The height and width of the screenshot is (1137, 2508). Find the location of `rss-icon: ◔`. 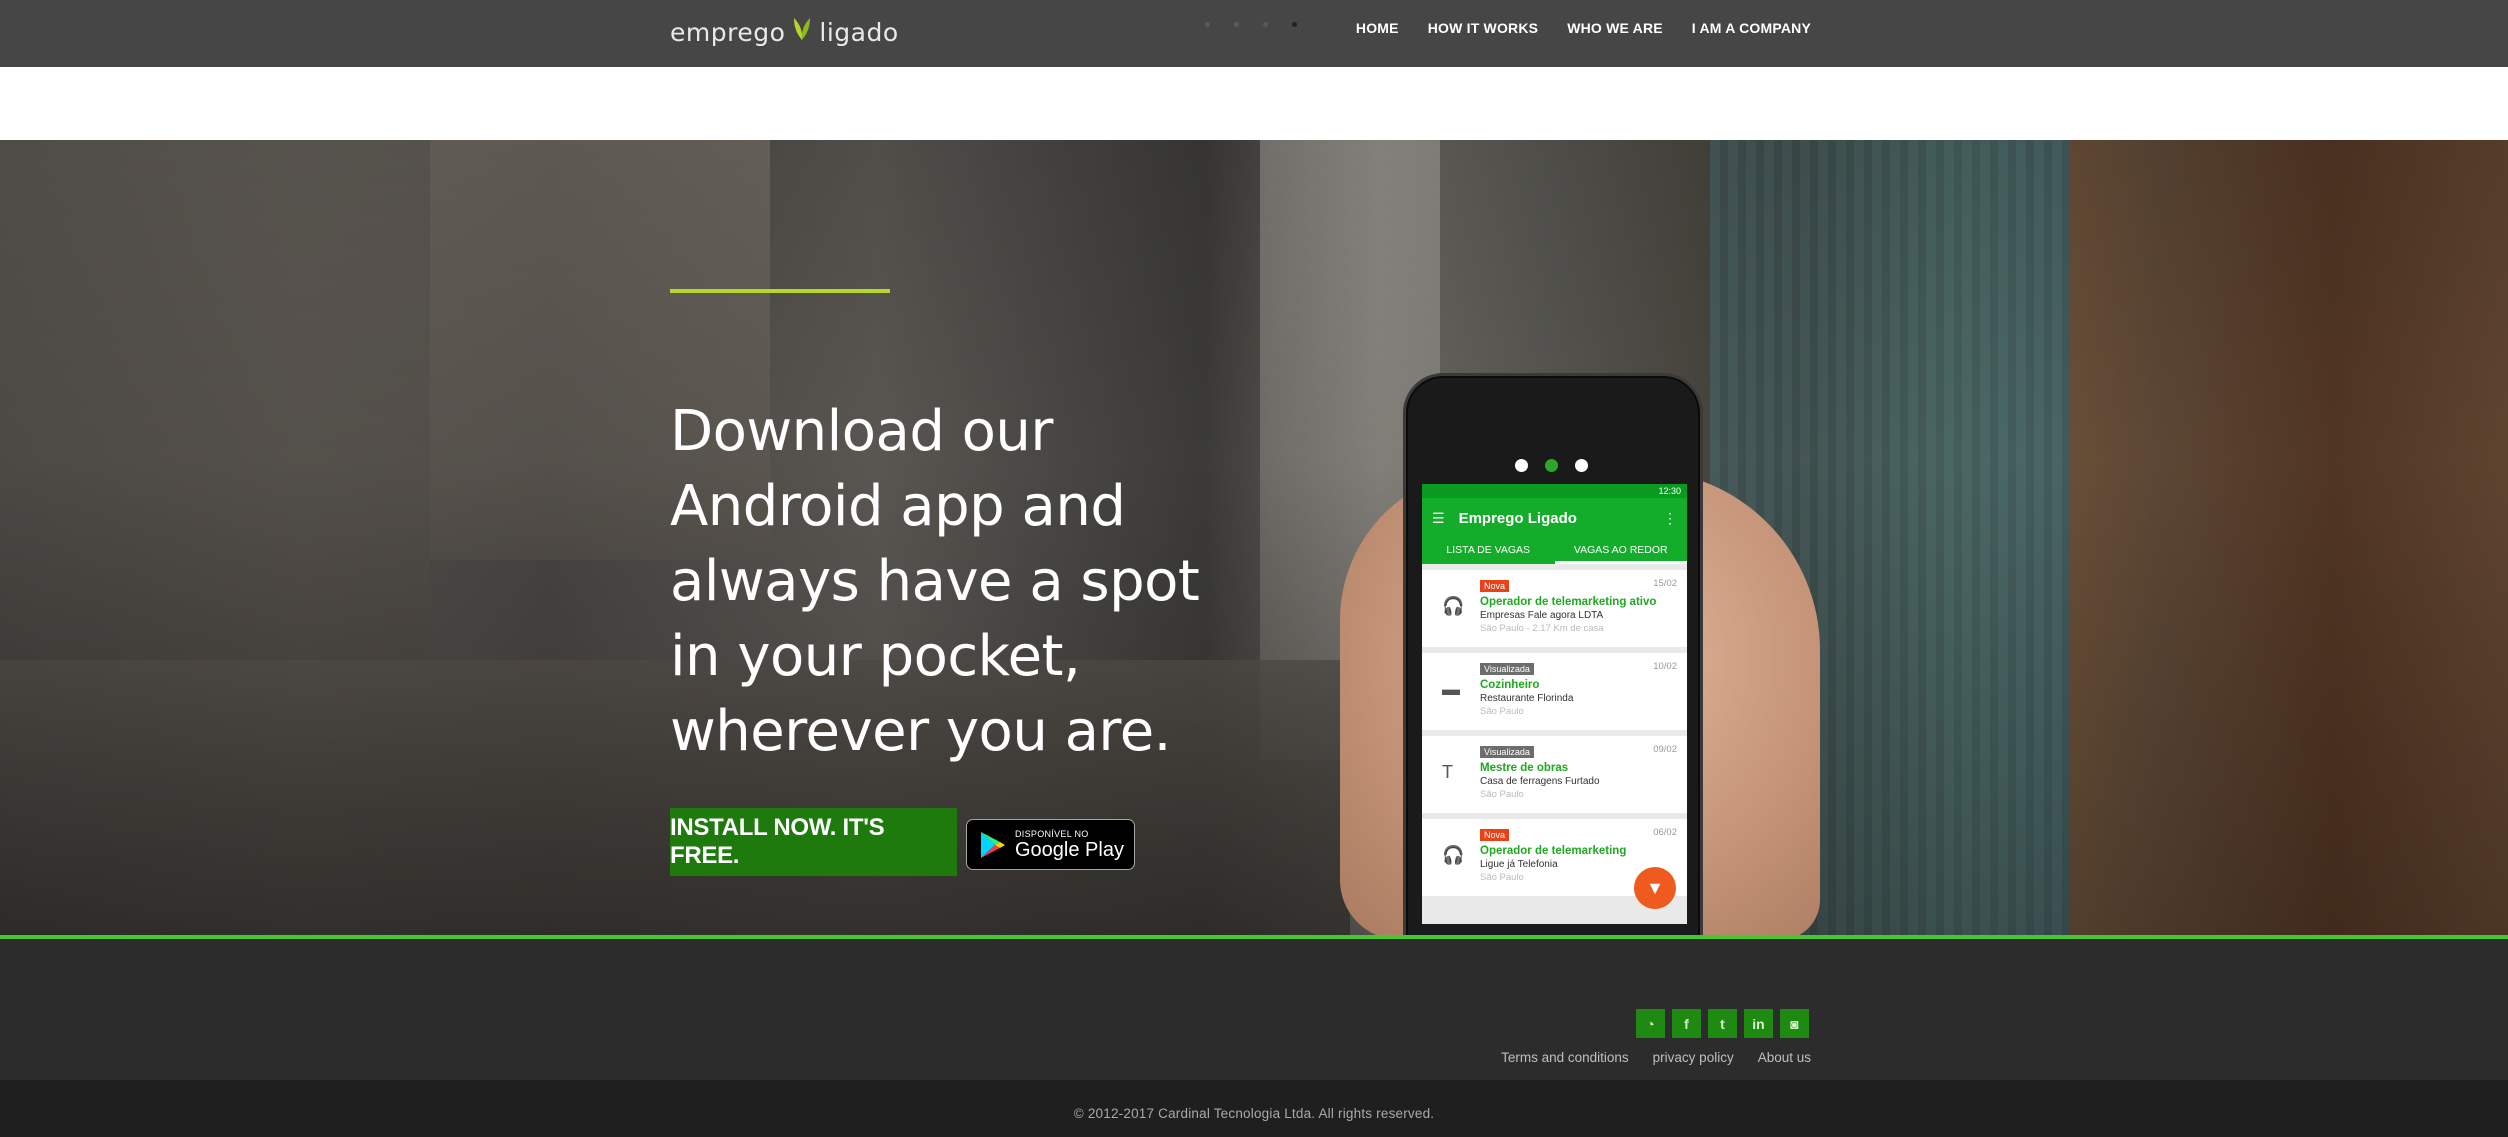

rss-icon: ◔ is located at coordinates (1650, 1023).